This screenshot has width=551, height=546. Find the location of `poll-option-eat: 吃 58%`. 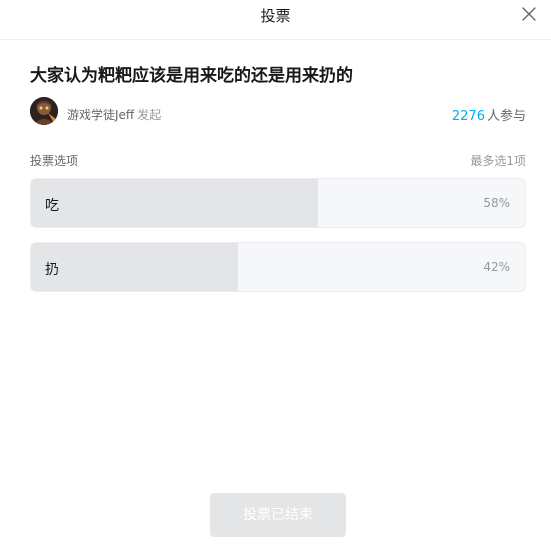

poll-option-eat: 吃 58% is located at coordinates (278, 203).